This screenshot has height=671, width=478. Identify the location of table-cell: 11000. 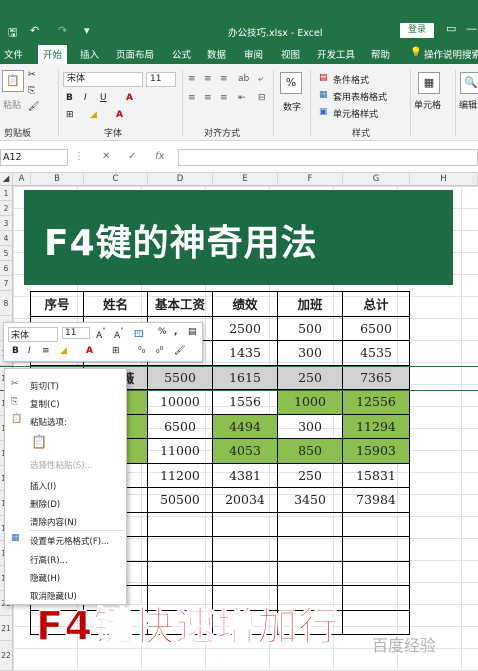
(180, 451).